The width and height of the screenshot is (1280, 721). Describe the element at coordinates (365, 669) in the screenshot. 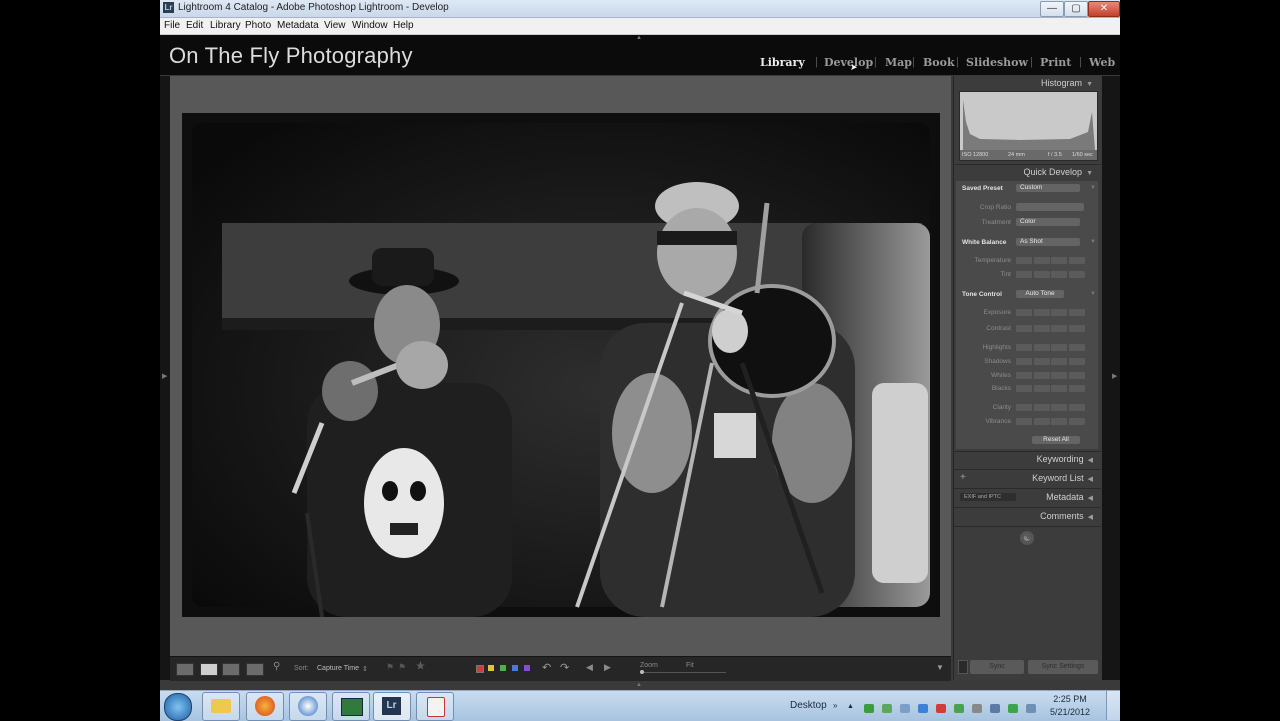

I see `sort-direction-icon: ⇕` at that location.